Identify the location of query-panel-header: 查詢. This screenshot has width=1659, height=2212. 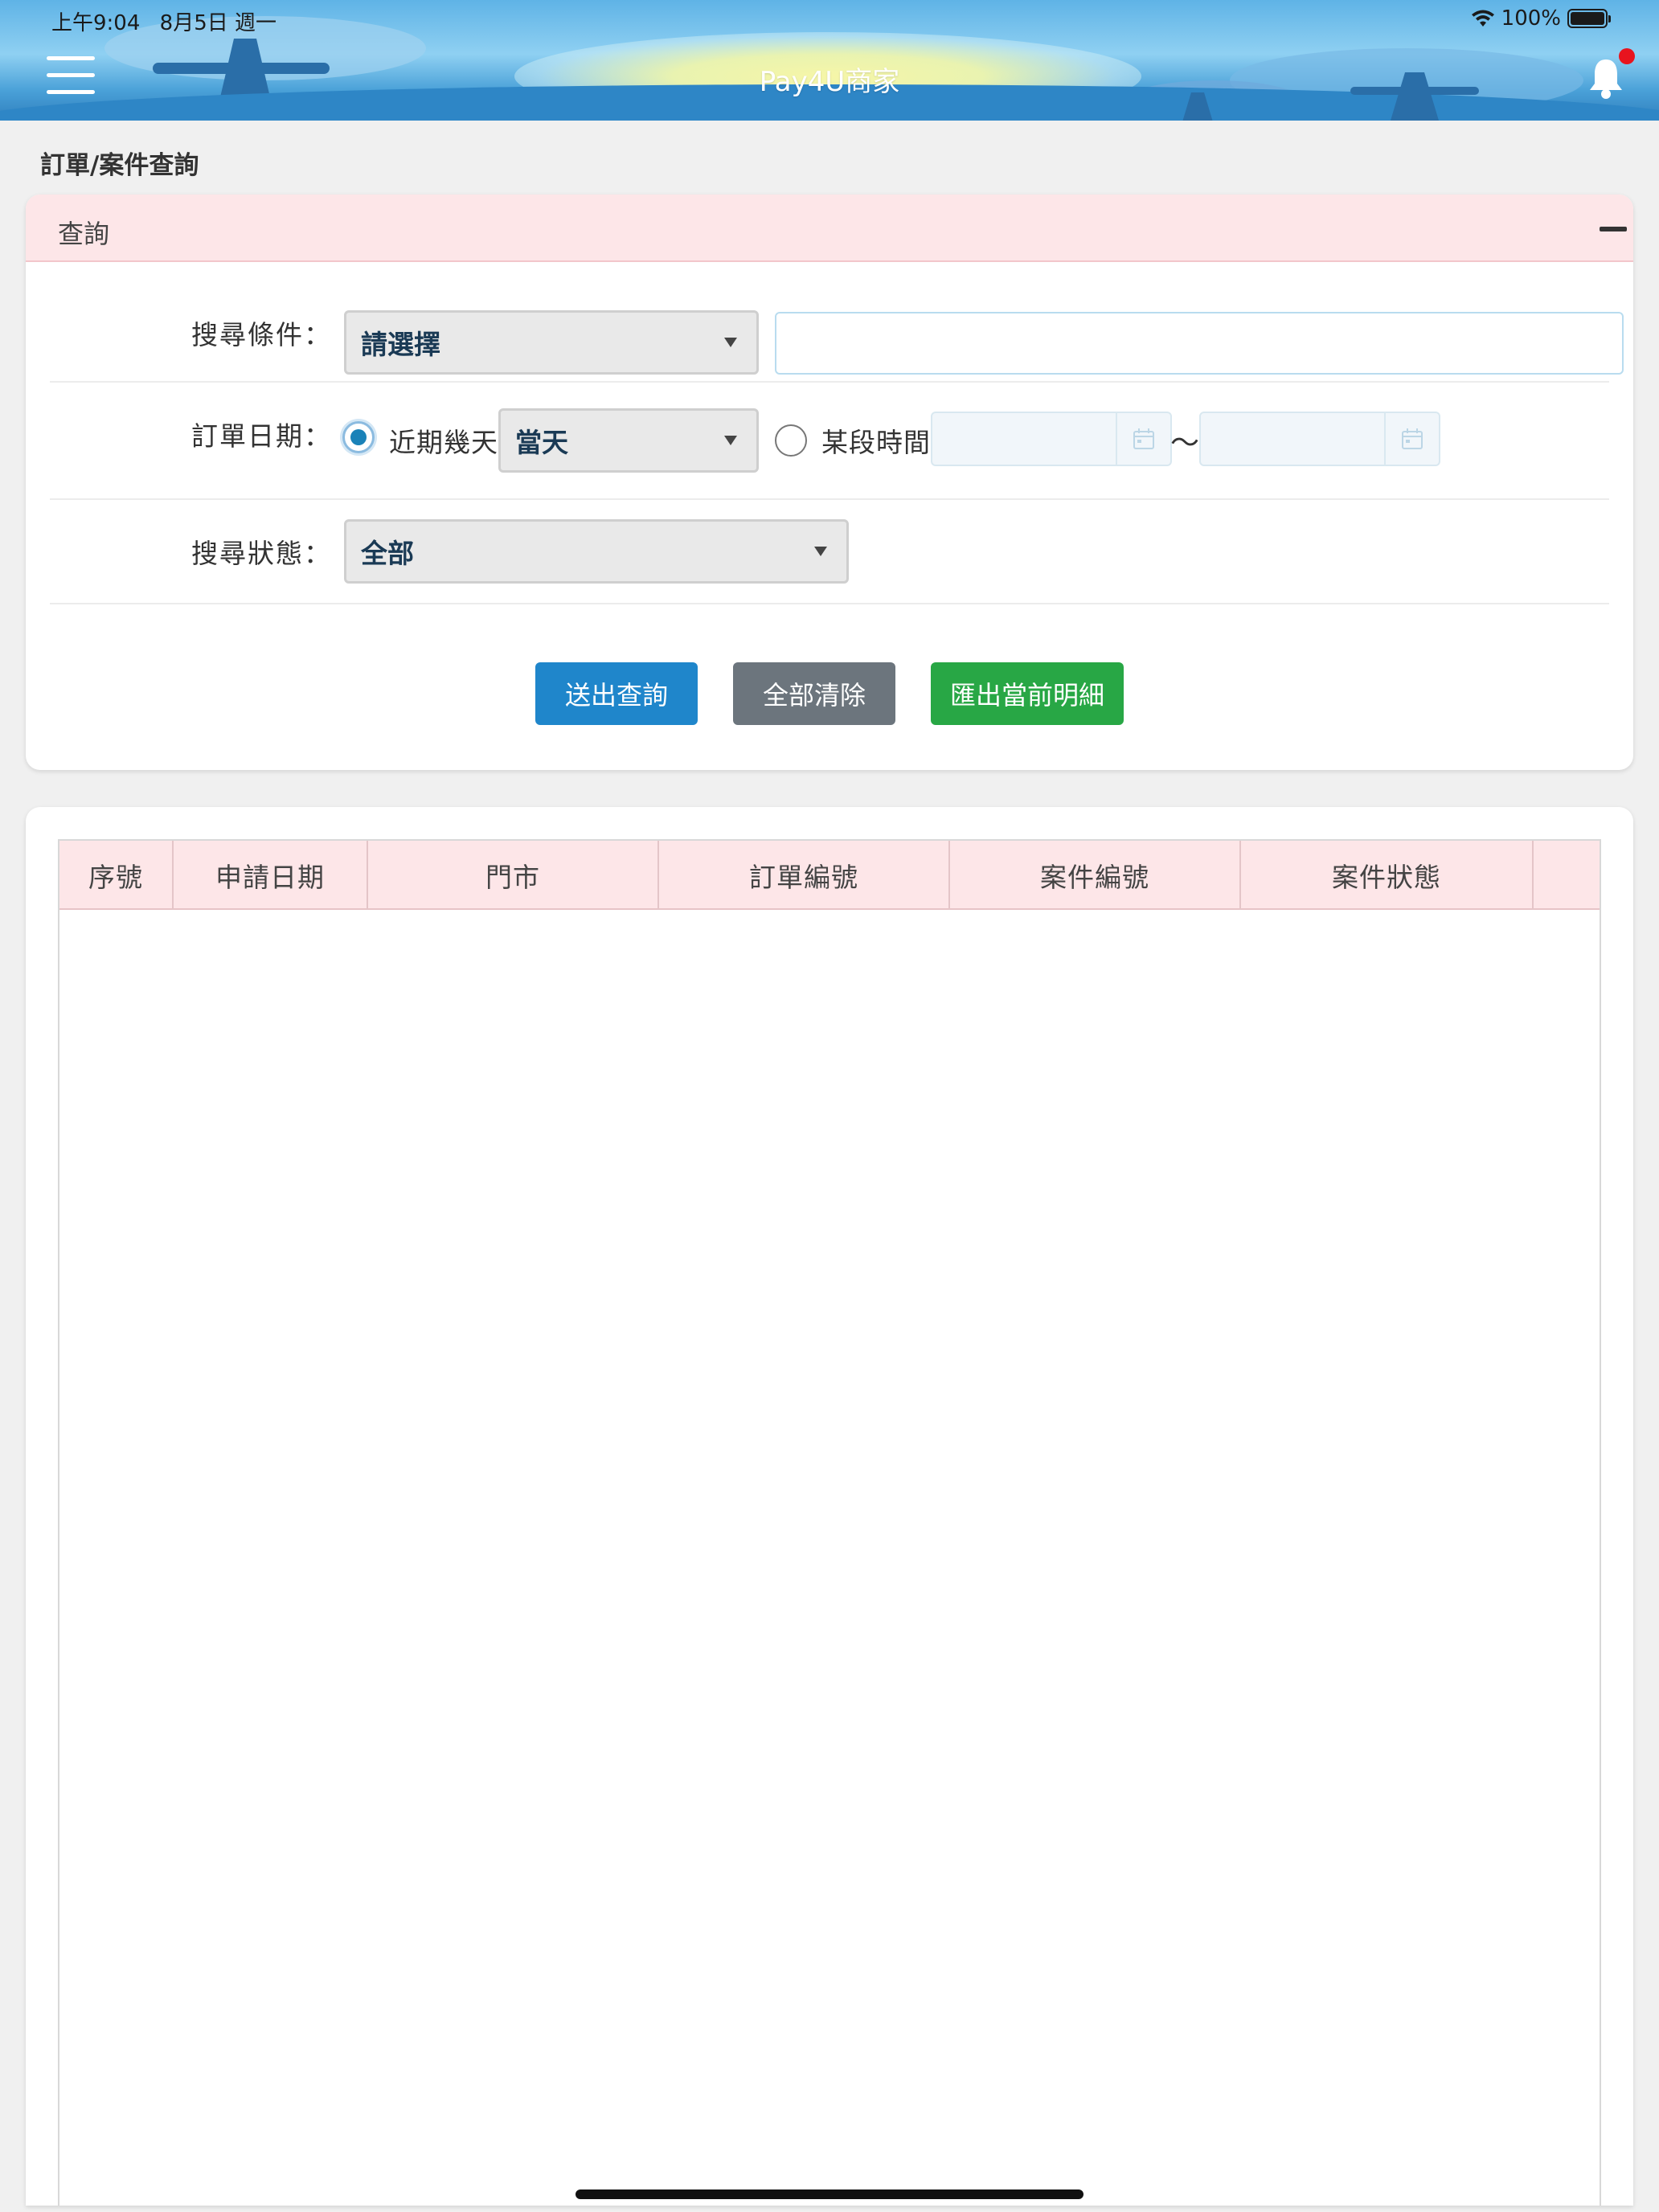
(829, 228).